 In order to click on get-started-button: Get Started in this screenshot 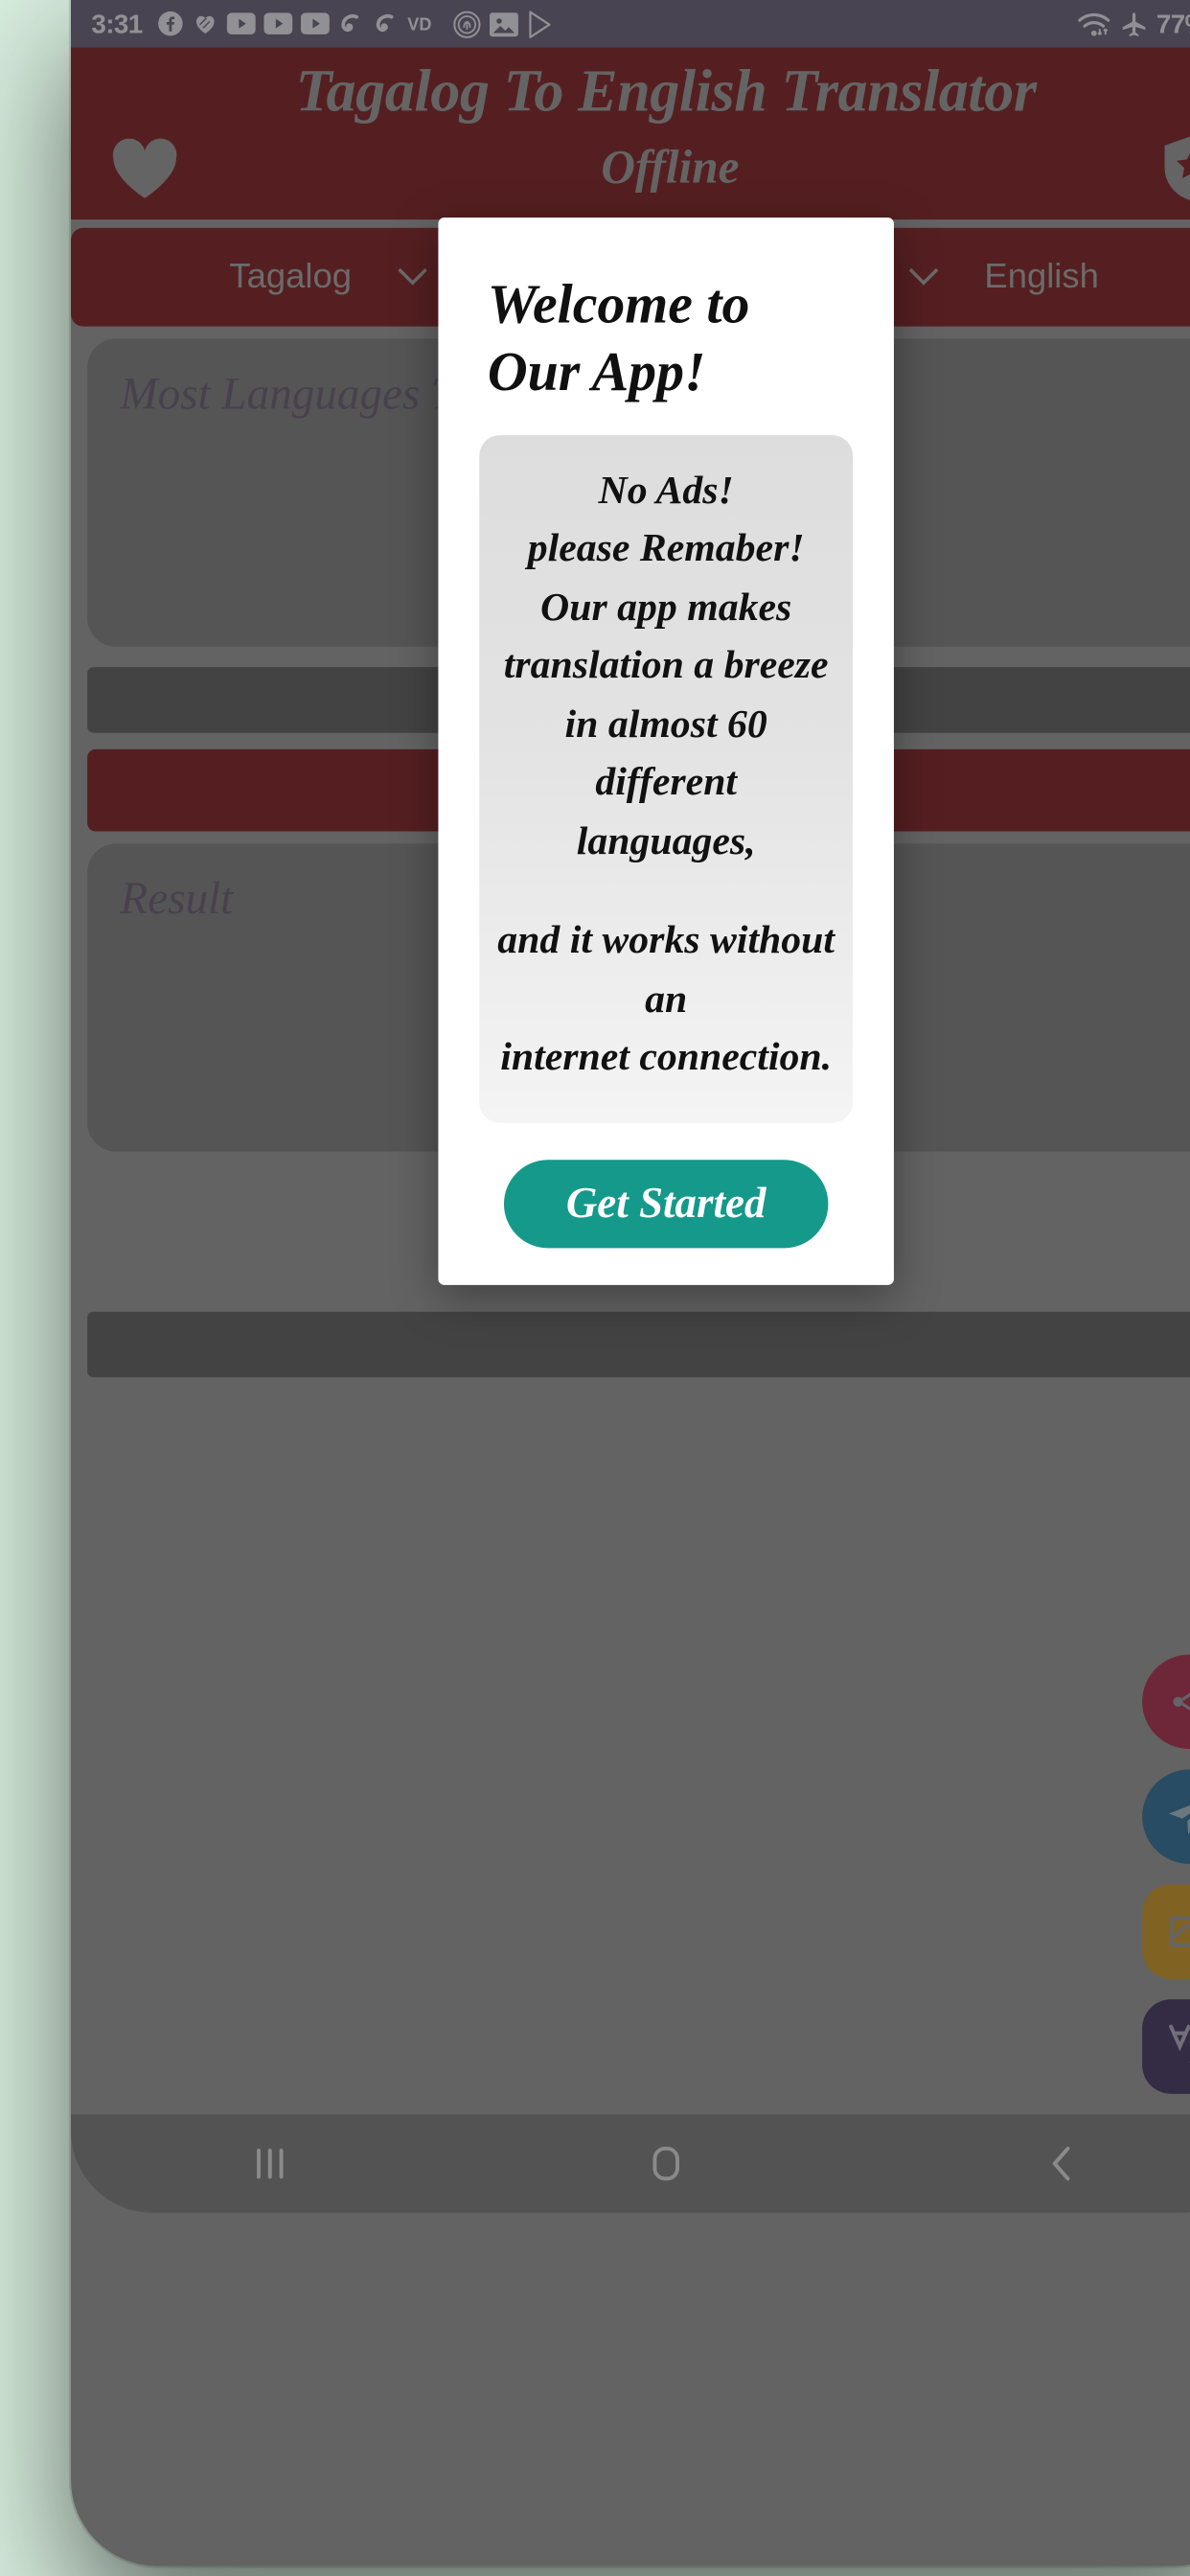, I will do `click(666, 1203)`.